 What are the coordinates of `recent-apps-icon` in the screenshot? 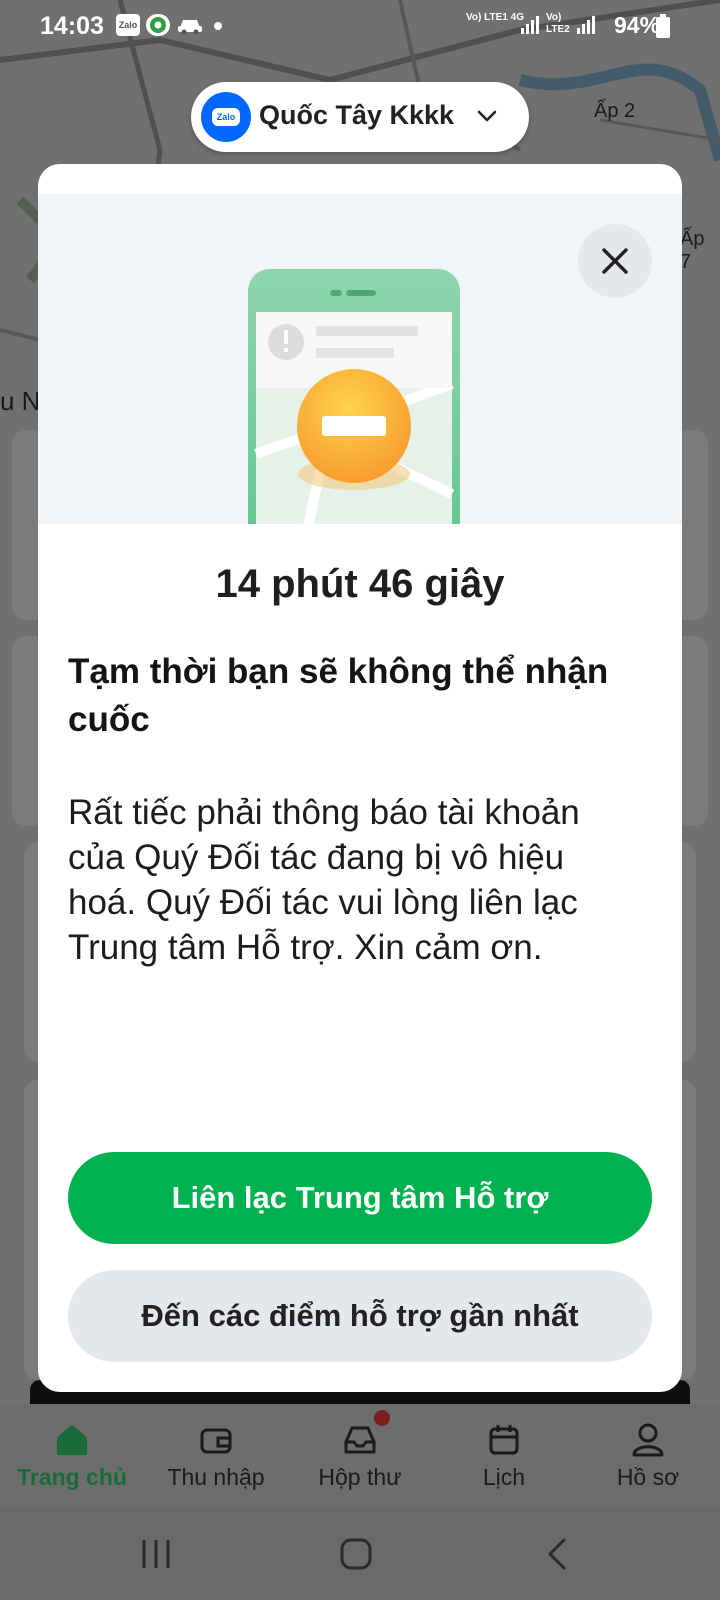 It's located at (156, 1554).